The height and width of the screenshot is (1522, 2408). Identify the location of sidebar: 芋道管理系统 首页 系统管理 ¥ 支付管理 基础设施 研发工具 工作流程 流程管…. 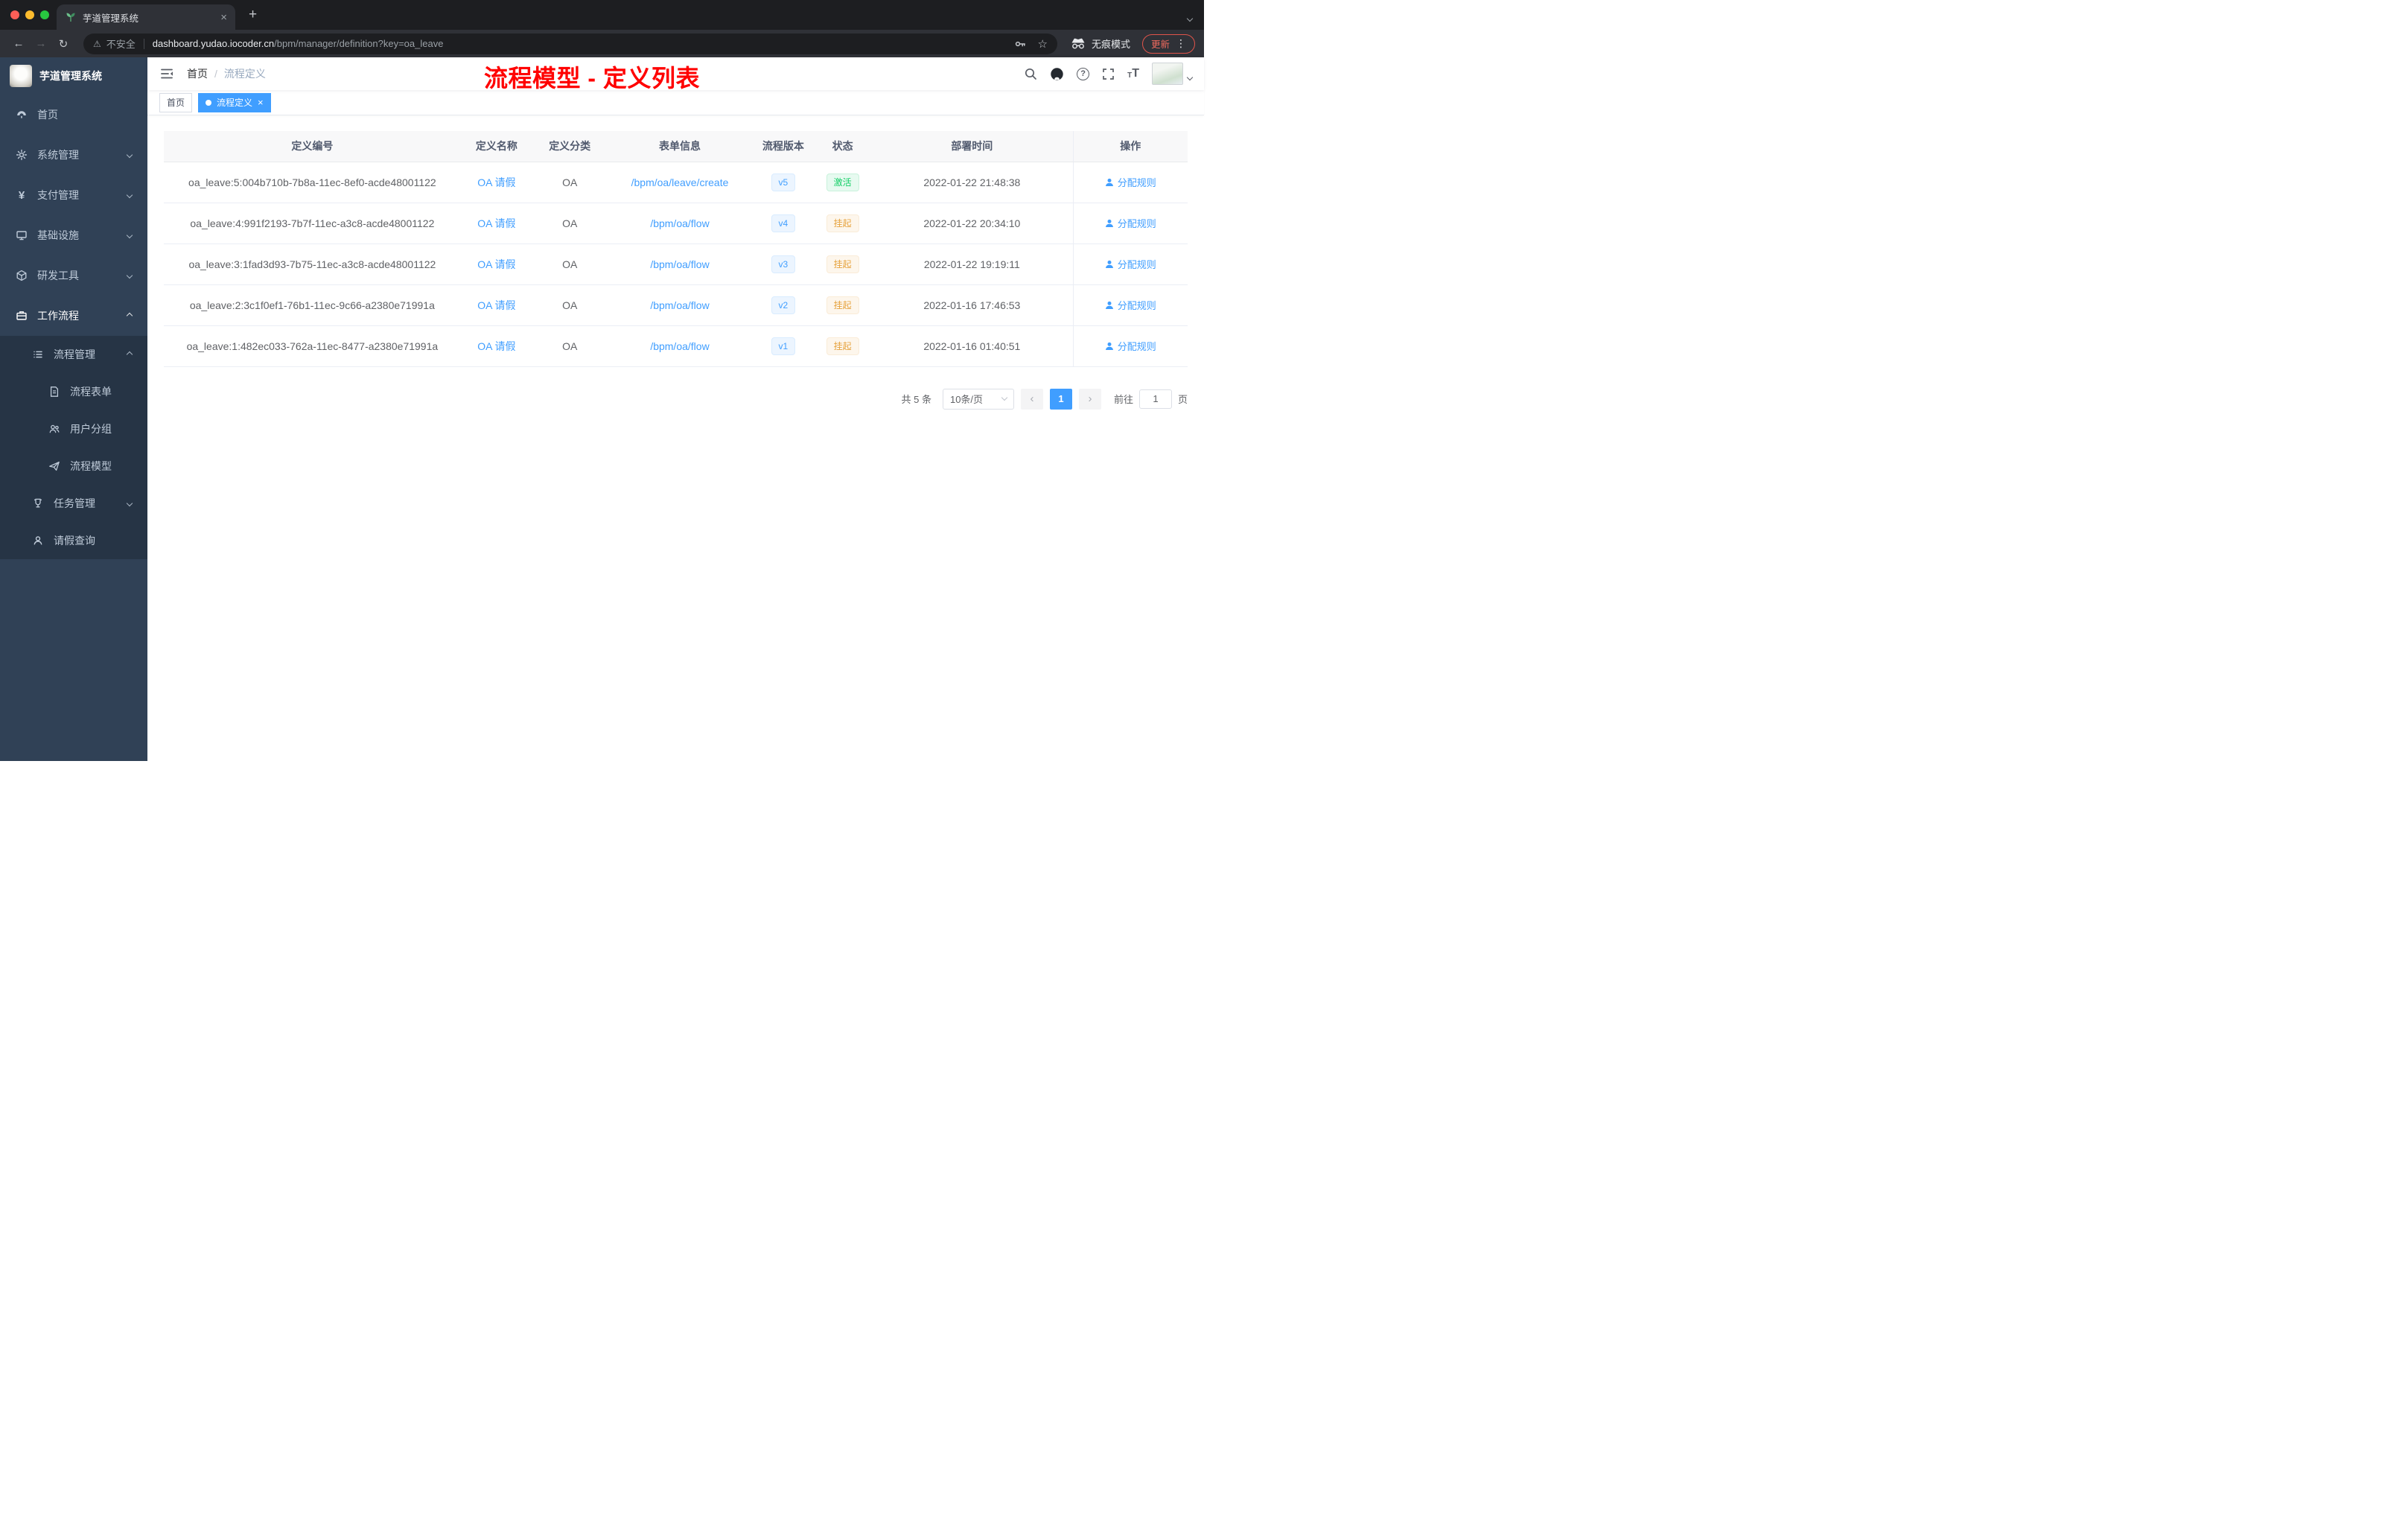
(73, 409).